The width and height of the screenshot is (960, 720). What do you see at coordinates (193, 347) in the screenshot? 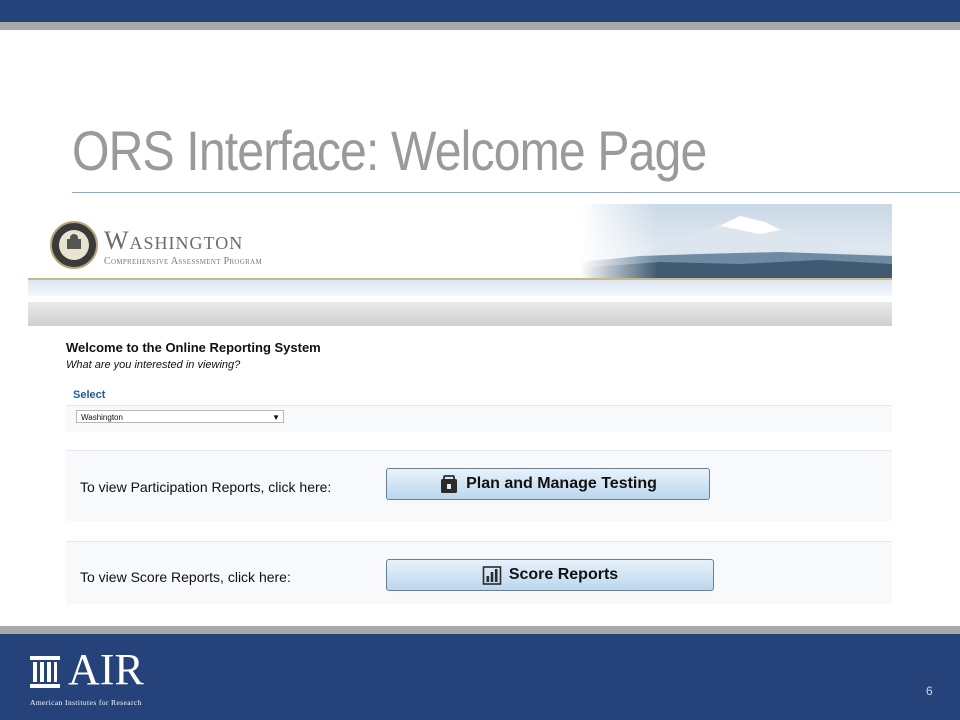
I see `welcome-heading: Welcome to the Online Reporting System` at bounding box center [193, 347].